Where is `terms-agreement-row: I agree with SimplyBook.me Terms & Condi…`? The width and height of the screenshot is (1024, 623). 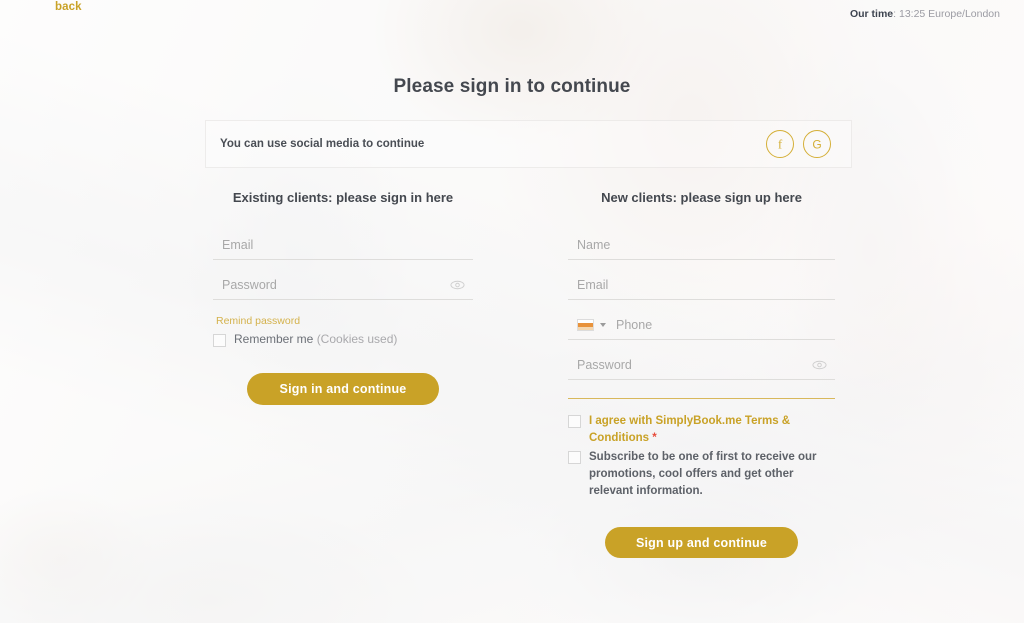
terms-agreement-row: I agree with SimplyBook.me Terms & Condi… is located at coordinates (701, 430).